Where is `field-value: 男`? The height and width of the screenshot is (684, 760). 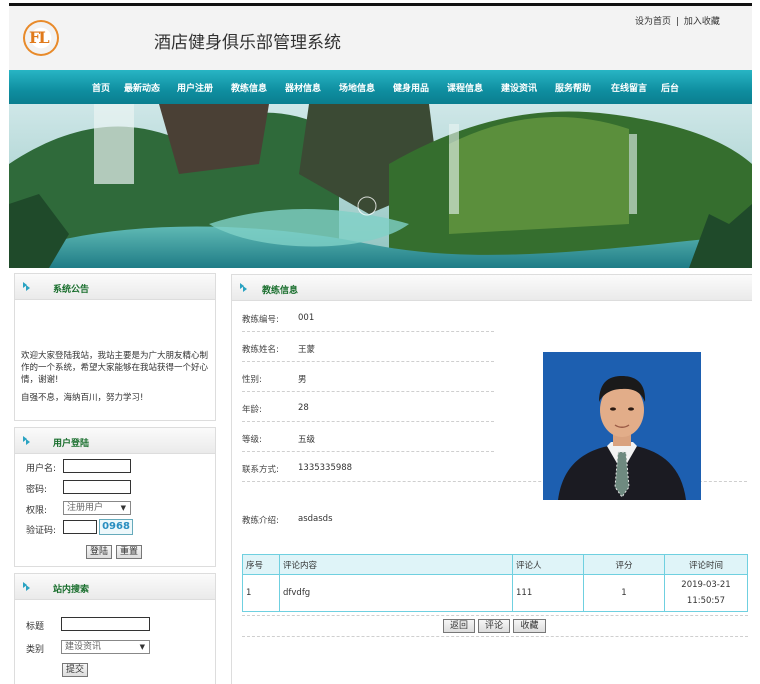 field-value: 男 is located at coordinates (302, 380).